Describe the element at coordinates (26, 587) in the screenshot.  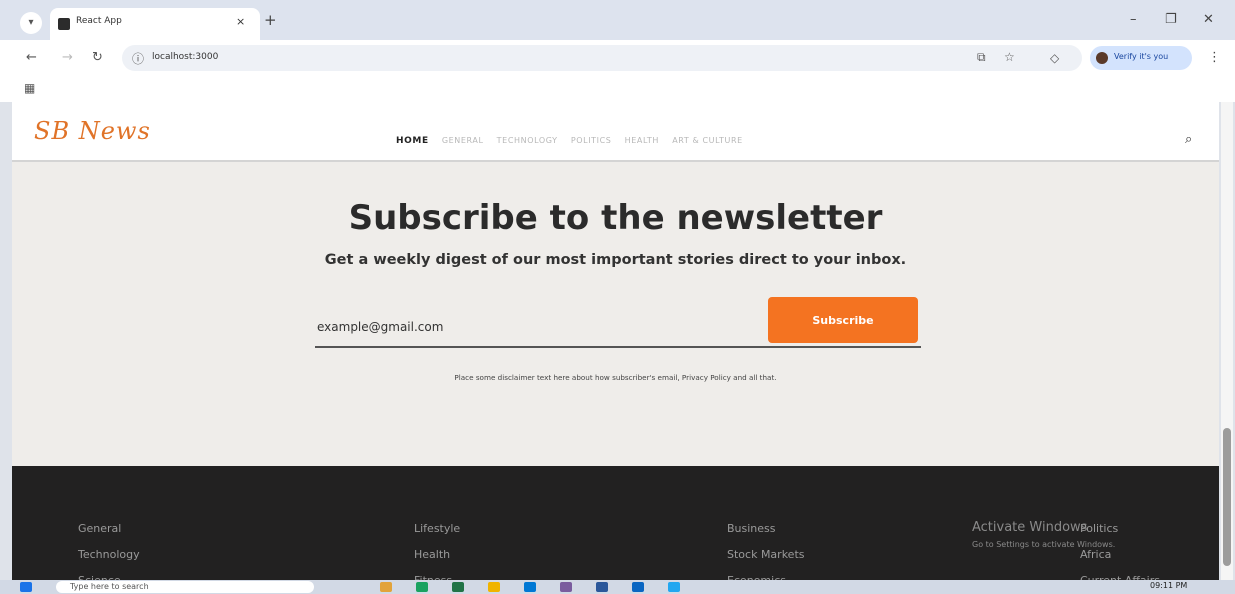
I see `start-menu-icon` at that location.